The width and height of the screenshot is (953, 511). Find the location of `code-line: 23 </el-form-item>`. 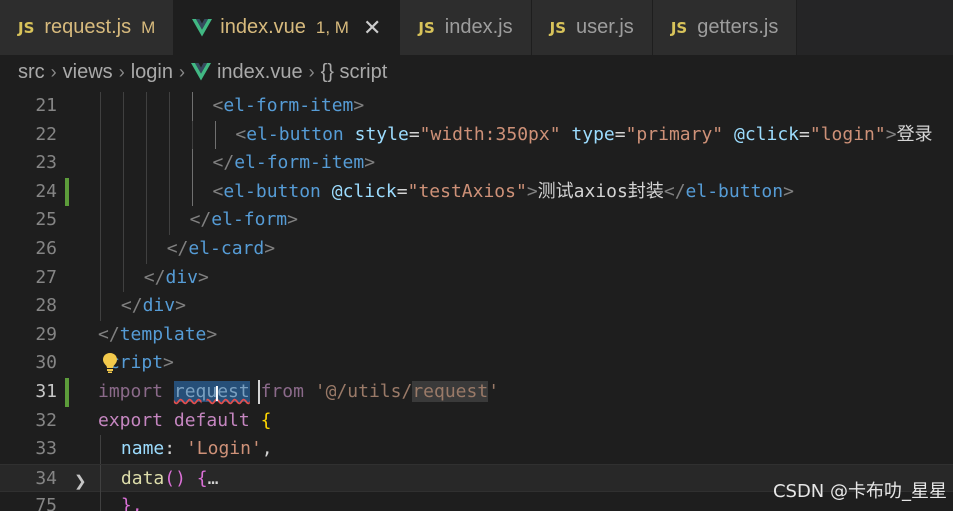

code-line: 23 </el-form-item> is located at coordinates (476, 163).